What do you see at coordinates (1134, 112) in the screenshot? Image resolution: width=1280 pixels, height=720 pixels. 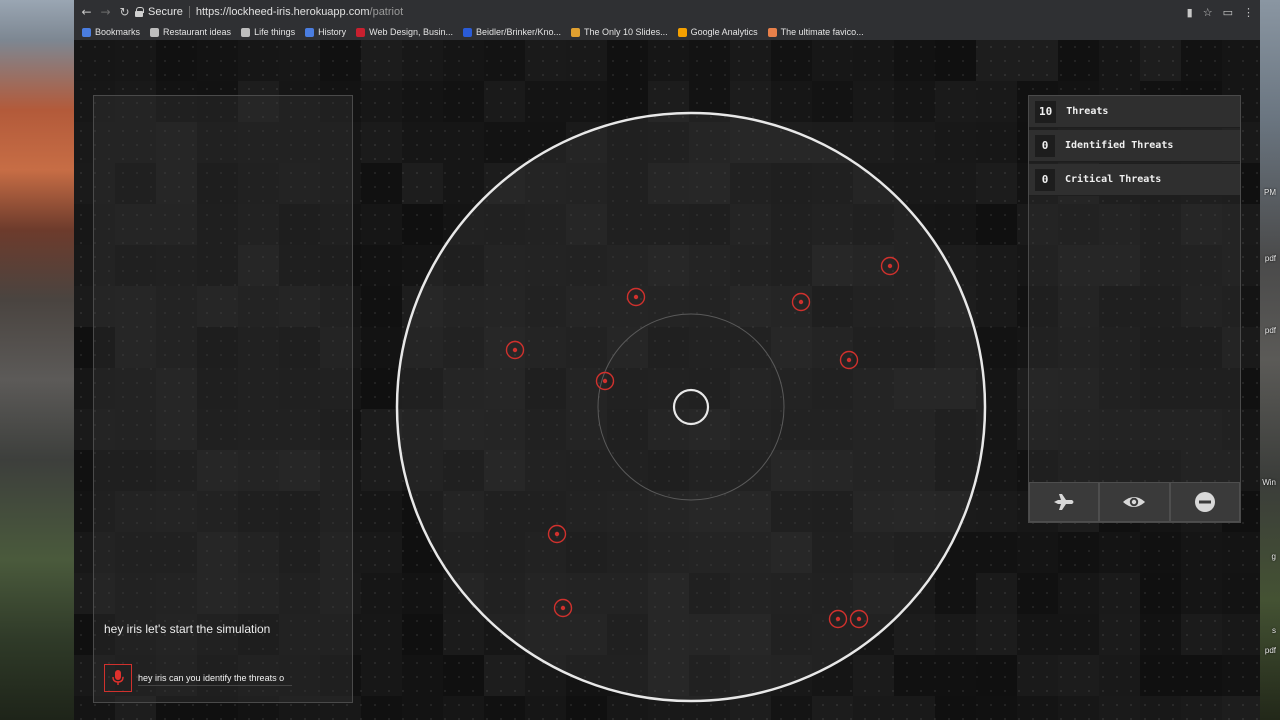 I see `stat-threats: 10 Threats` at bounding box center [1134, 112].